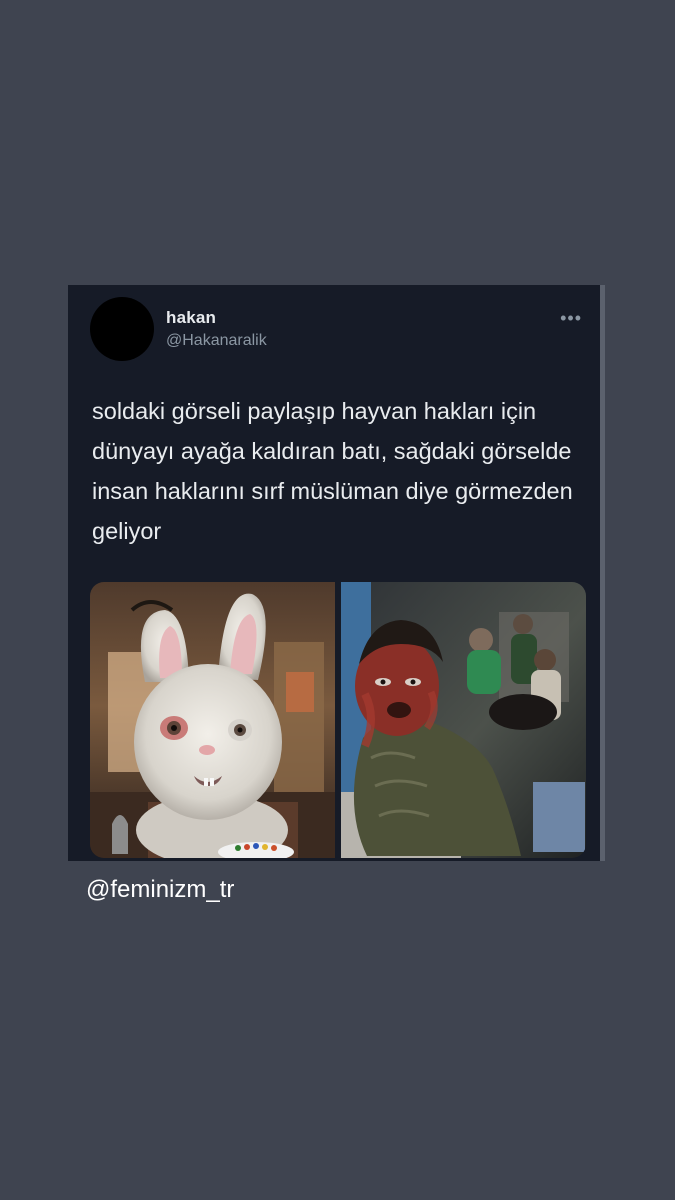 Image resolution: width=675 pixels, height=1200 pixels. I want to click on more-horizontal-icon: •••, so click(571, 318).